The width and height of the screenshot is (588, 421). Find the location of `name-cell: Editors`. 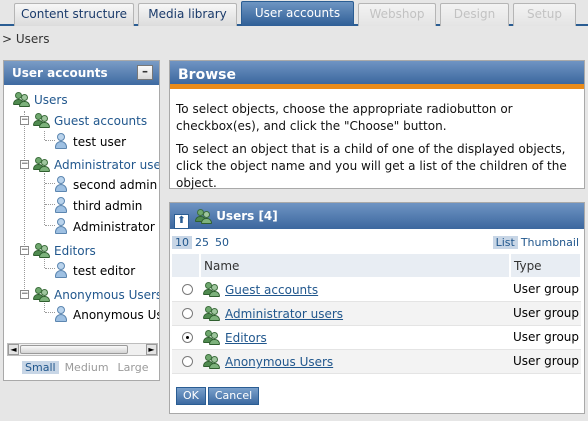

name-cell: Editors is located at coordinates (355, 337).